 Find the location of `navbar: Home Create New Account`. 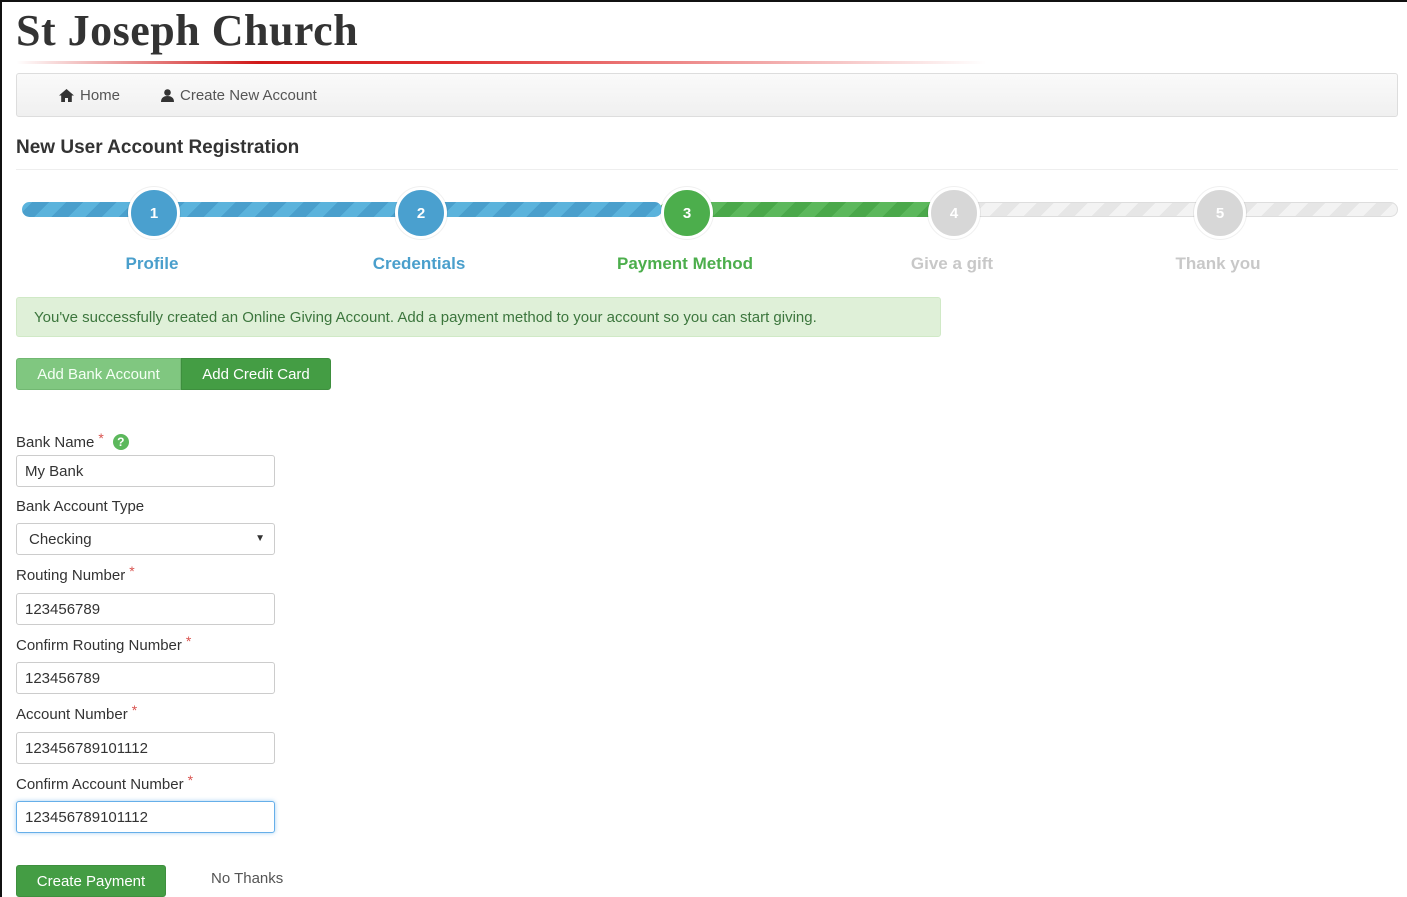

navbar: Home Create New Account is located at coordinates (707, 95).